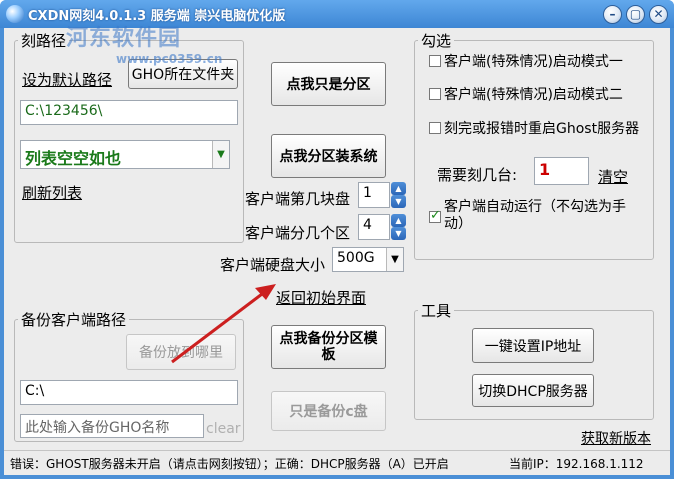 The height and width of the screenshot is (479, 674). I want to click on count-label: 需要刻几台:, so click(477, 175).